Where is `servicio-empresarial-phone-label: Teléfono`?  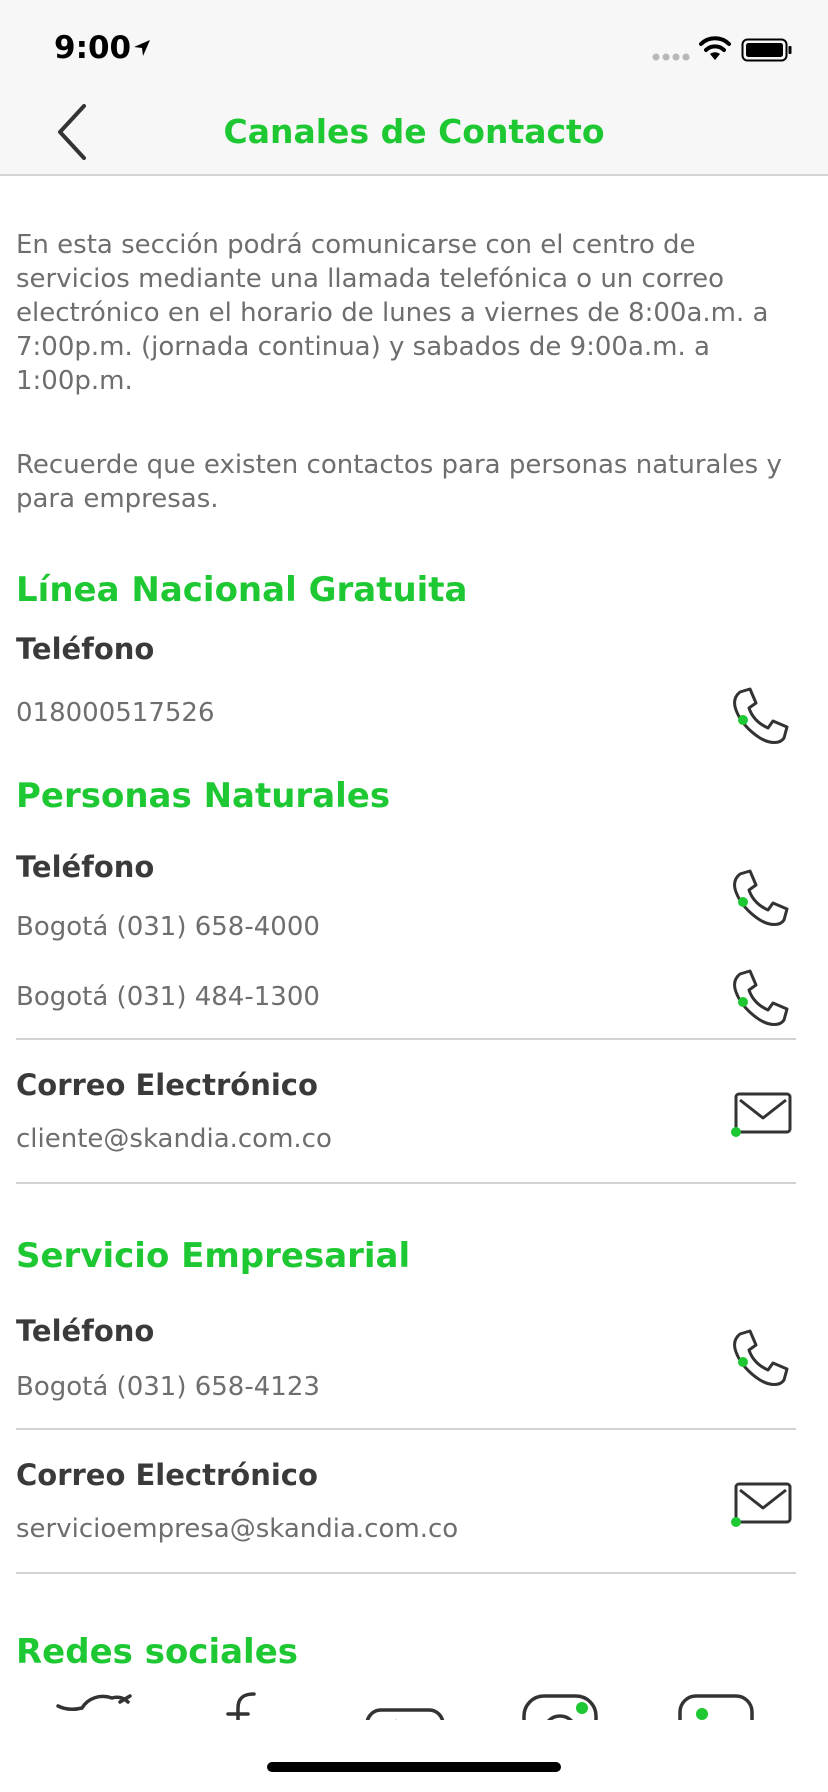
servicio-empresarial-phone-label: Teléfono is located at coordinates (85, 1331).